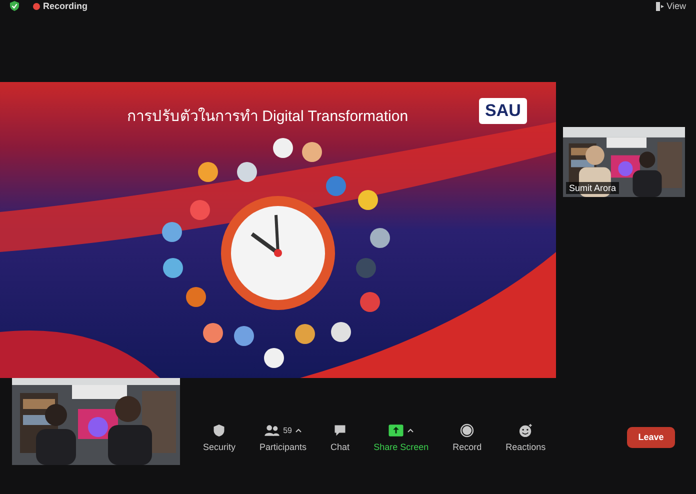  I want to click on leave-button: Leave, so click(651, 437).